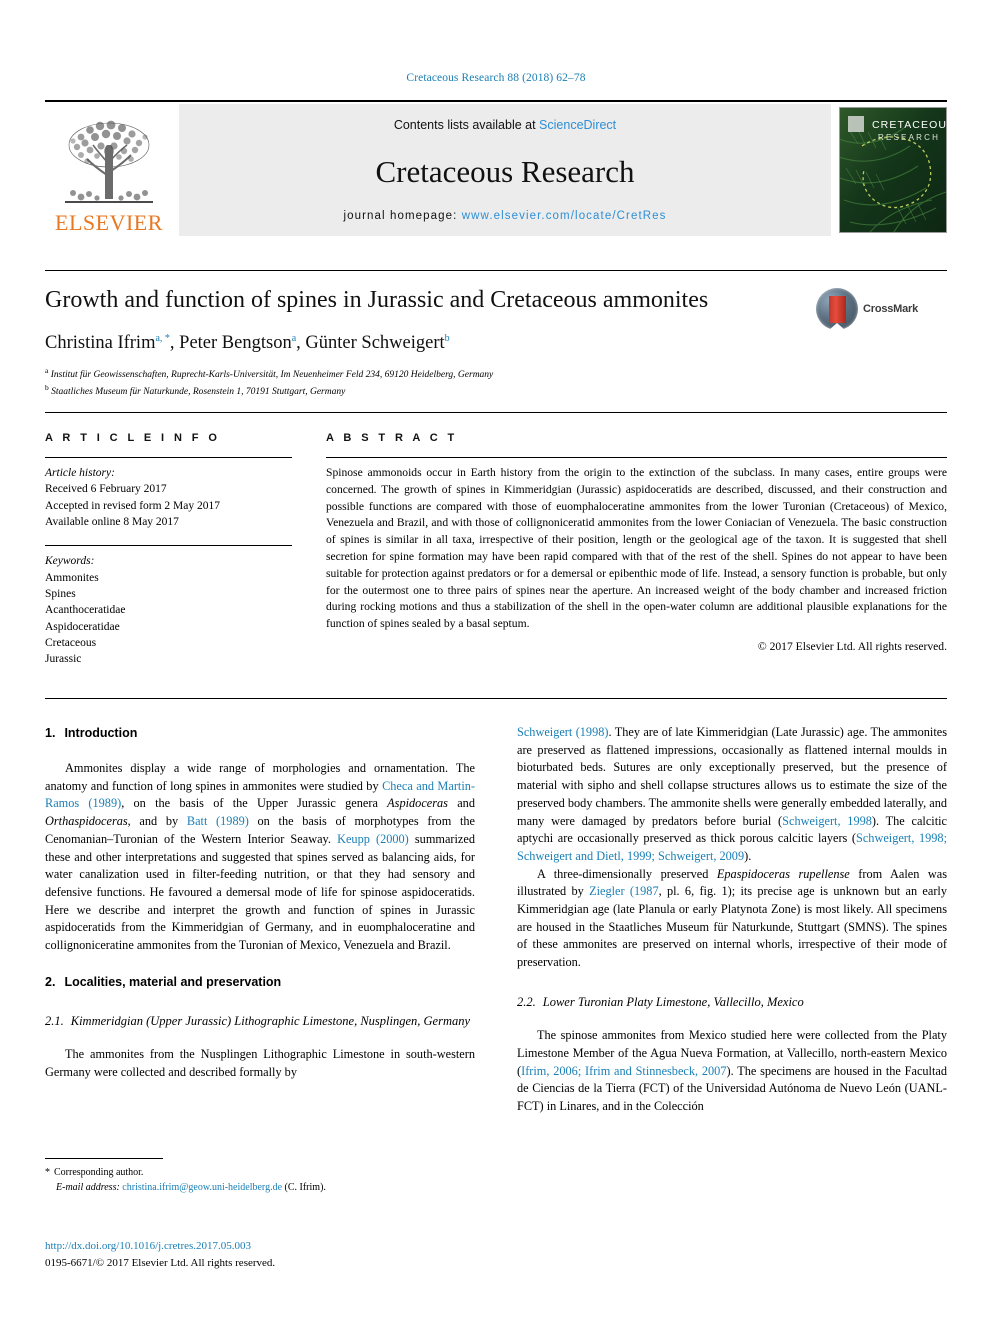 The image size is (992, 1323). What do you see at coordinates (47, 370) in the screenshot?
I see `affiliation-mark: a` at bounding box center [47, 370].